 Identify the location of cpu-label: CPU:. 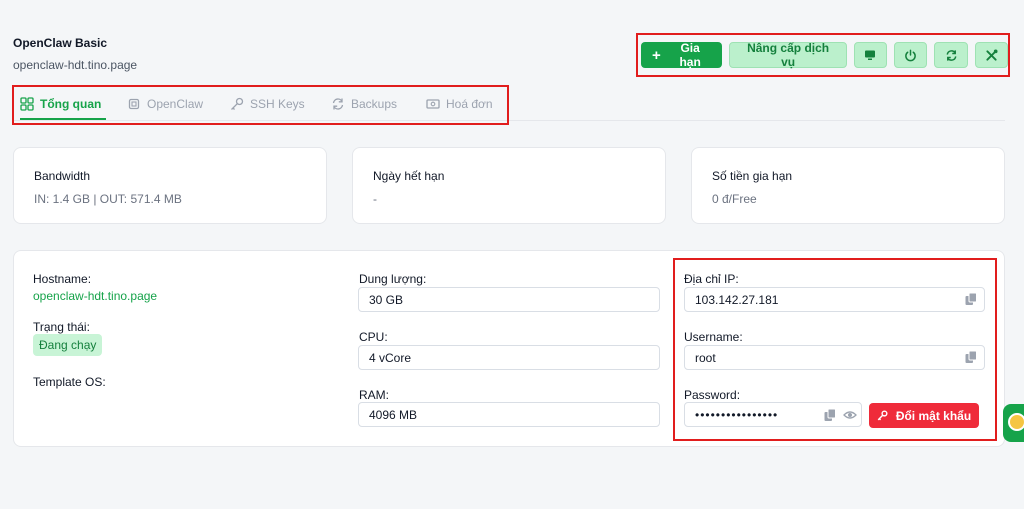
(373, 337).